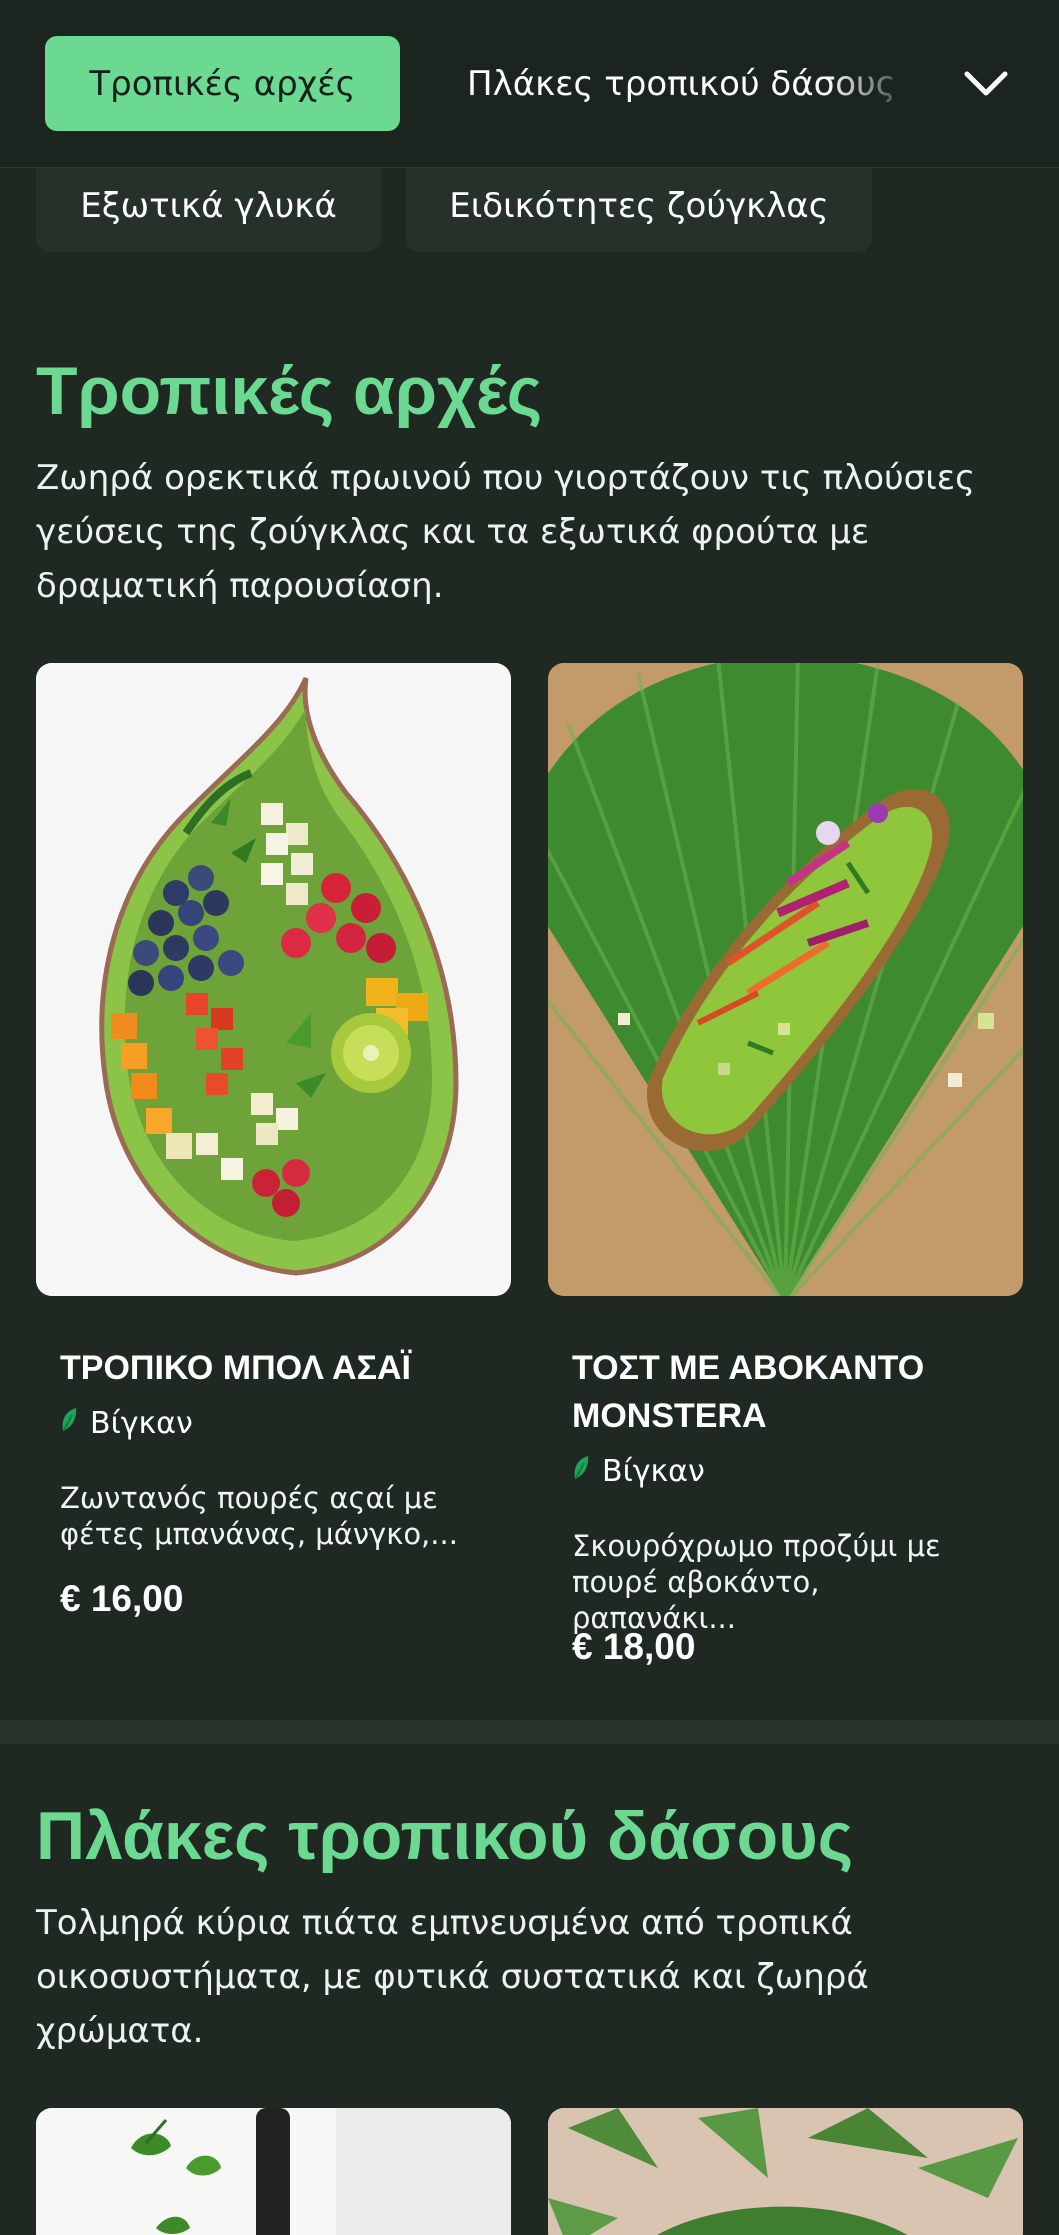 This screenshot has height=2235, width=1059. I want to click on tab-jungle-specialties: Ειδικότητες ζούγκλας, so click(639, 206).